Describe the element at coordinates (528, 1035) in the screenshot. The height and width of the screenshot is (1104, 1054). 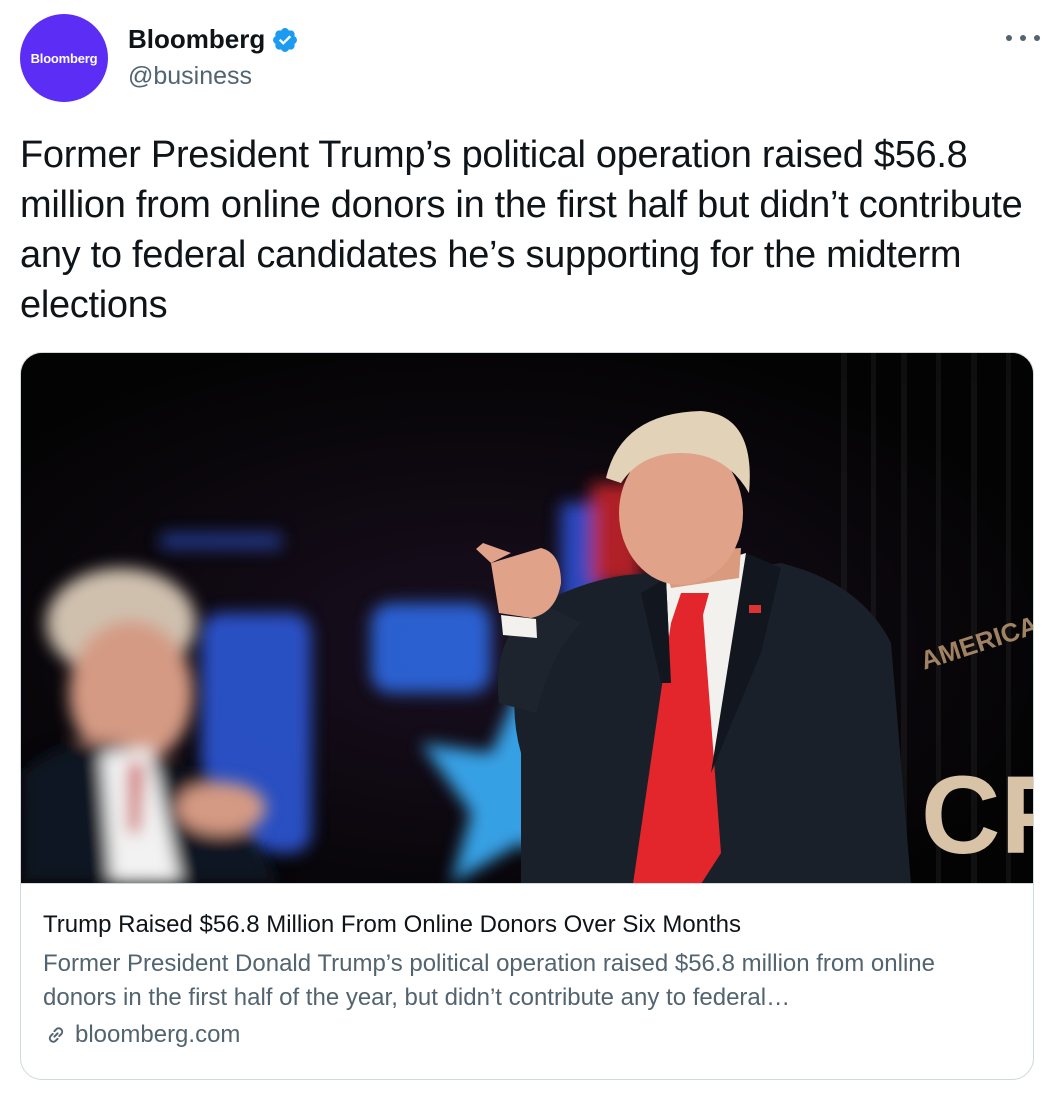
I see `card-domain-row: bloomberg.com` at that location.